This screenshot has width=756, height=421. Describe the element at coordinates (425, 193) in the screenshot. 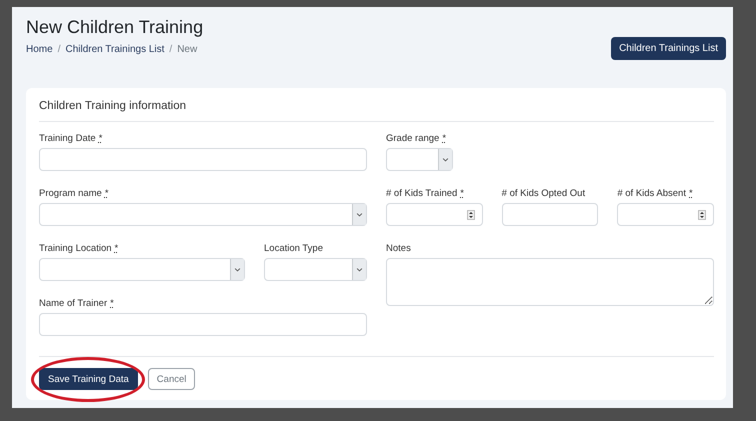

I see `field-label: # of Kids Trained *` at that location.